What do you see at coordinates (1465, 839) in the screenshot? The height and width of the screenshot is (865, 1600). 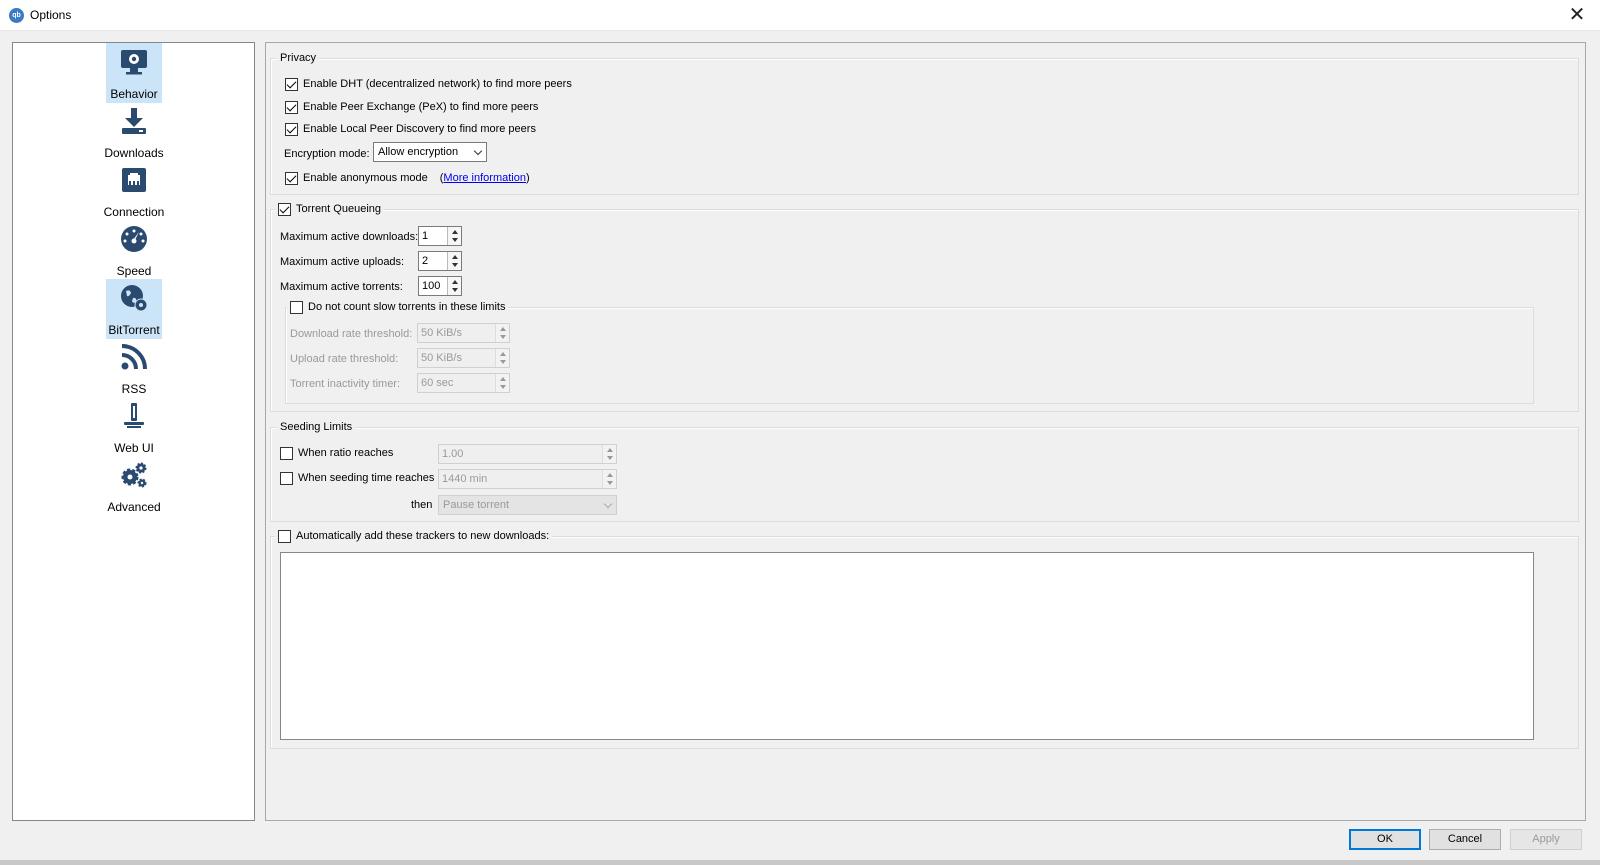 I see `cancel-button: Cancel` at bounding box center [1465, 839].